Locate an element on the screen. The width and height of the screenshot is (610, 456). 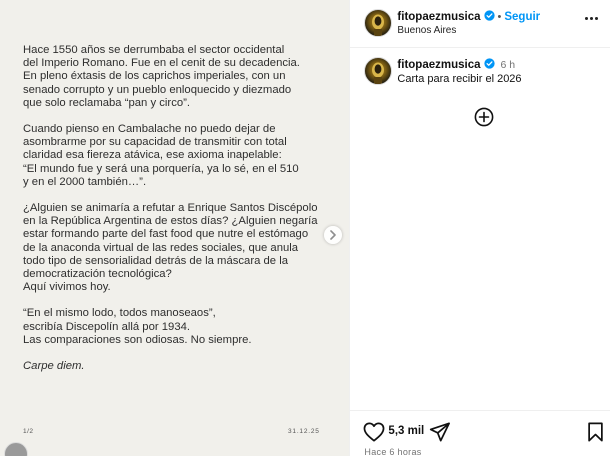
like-count: 5,3 mil is located at coordinates (406, 431).